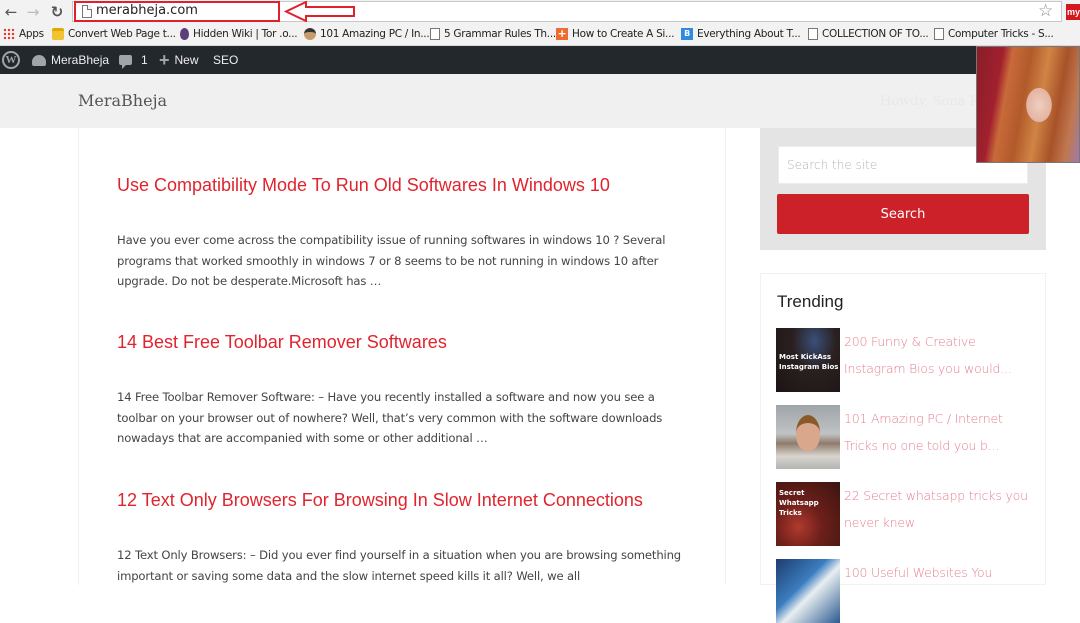  Describe the element at coordinates (125, 62) in the screenshot. I see `comment-bubble-icon` at that location.